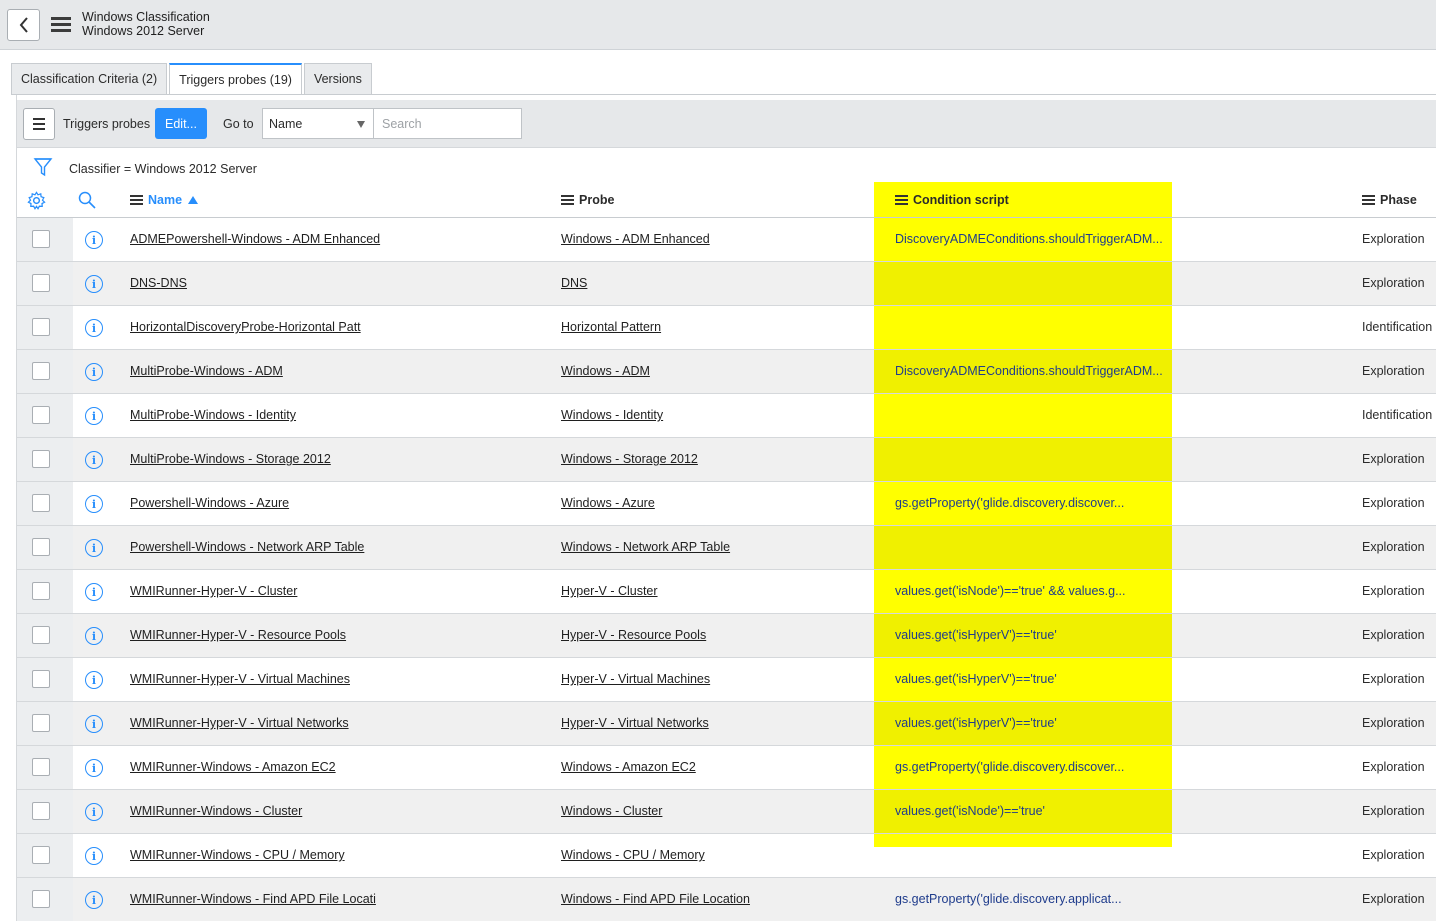  I want to click on personalize-list-button, so click(36, 200).